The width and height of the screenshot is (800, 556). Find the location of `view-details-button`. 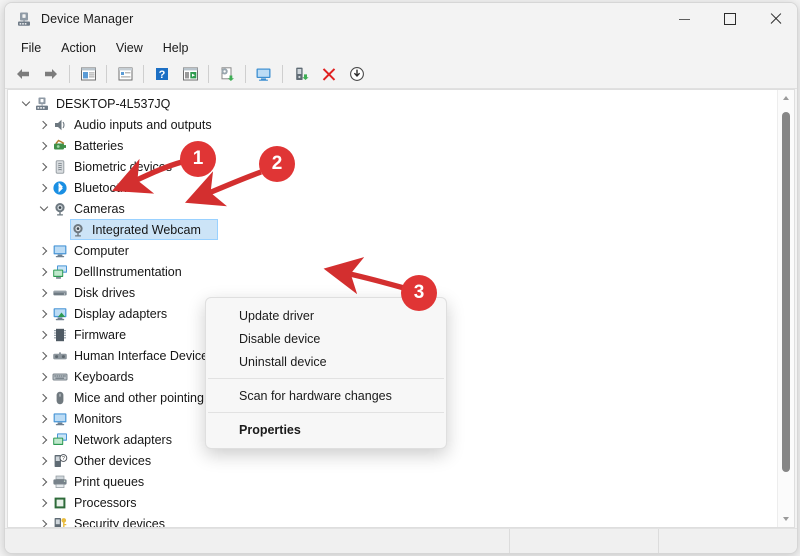

view-details-button is located at coordinates (190, 74).